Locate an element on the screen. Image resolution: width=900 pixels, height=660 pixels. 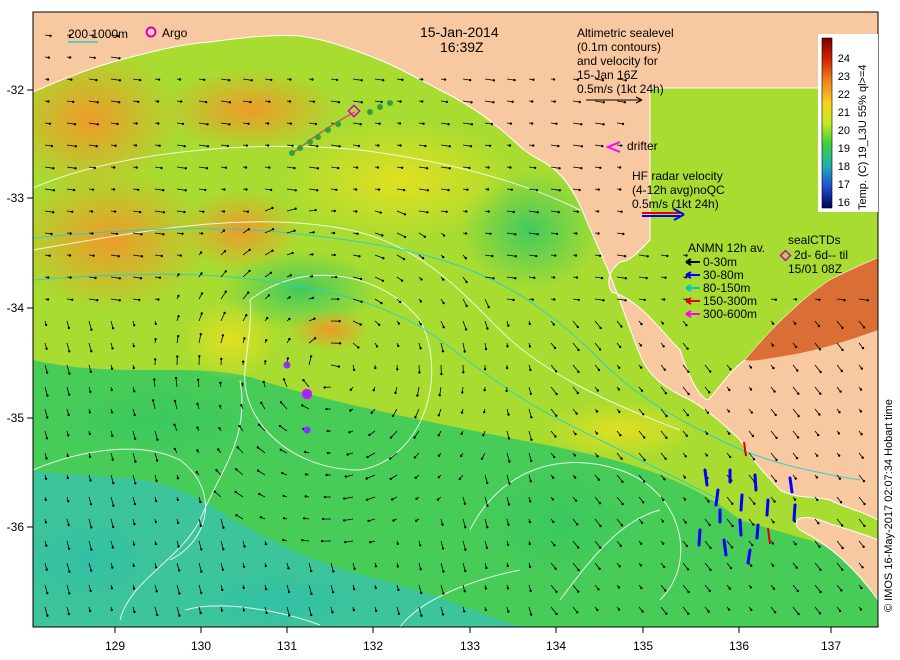
lon-tick: 132 is located at coordinates (373, 646).